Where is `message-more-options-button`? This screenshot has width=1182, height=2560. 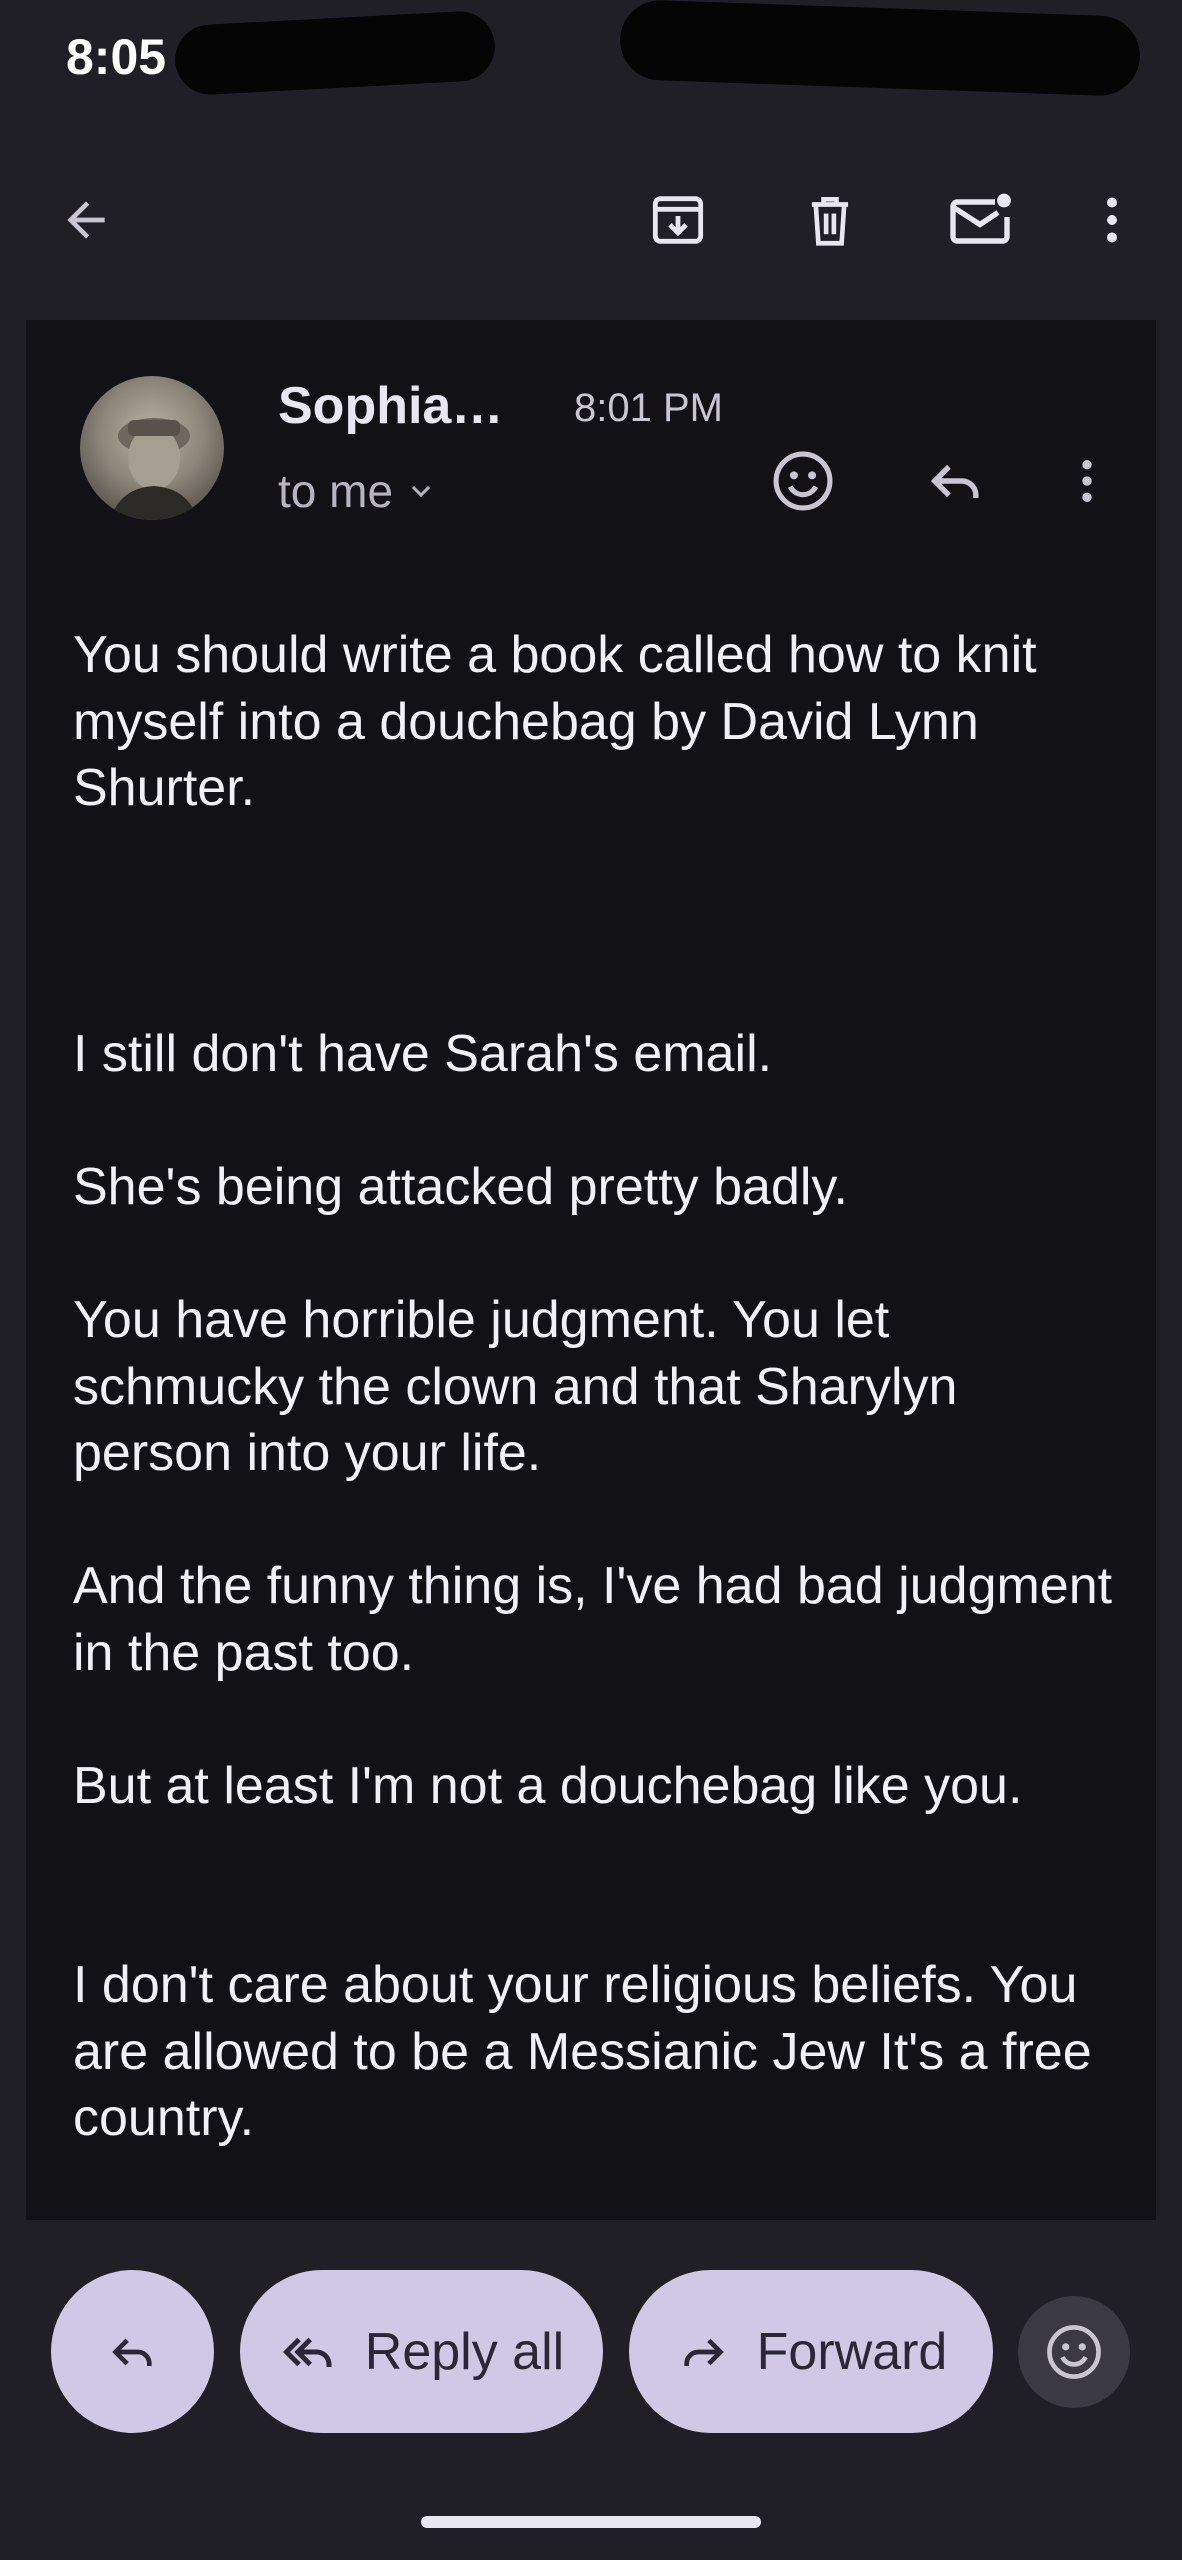
message-more-options-button is located at coordinates (1087, 481).